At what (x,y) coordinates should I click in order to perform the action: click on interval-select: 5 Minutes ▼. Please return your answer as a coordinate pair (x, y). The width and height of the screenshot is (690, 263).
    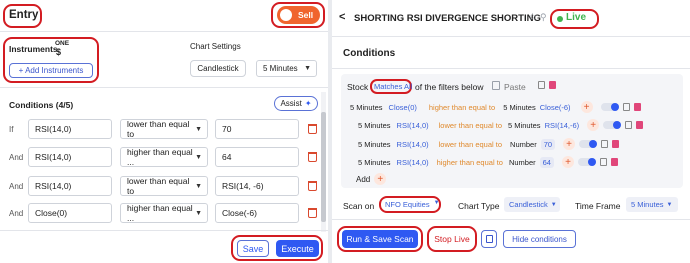
    Looking at the image, I should click on (286, 68).